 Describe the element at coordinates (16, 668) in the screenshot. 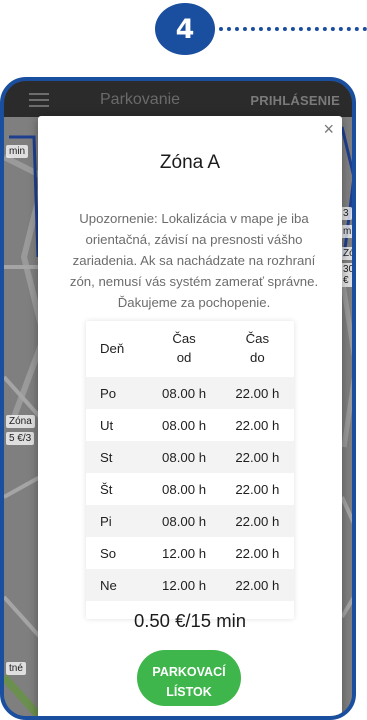

I see `map-zone-label: tné` at that location.